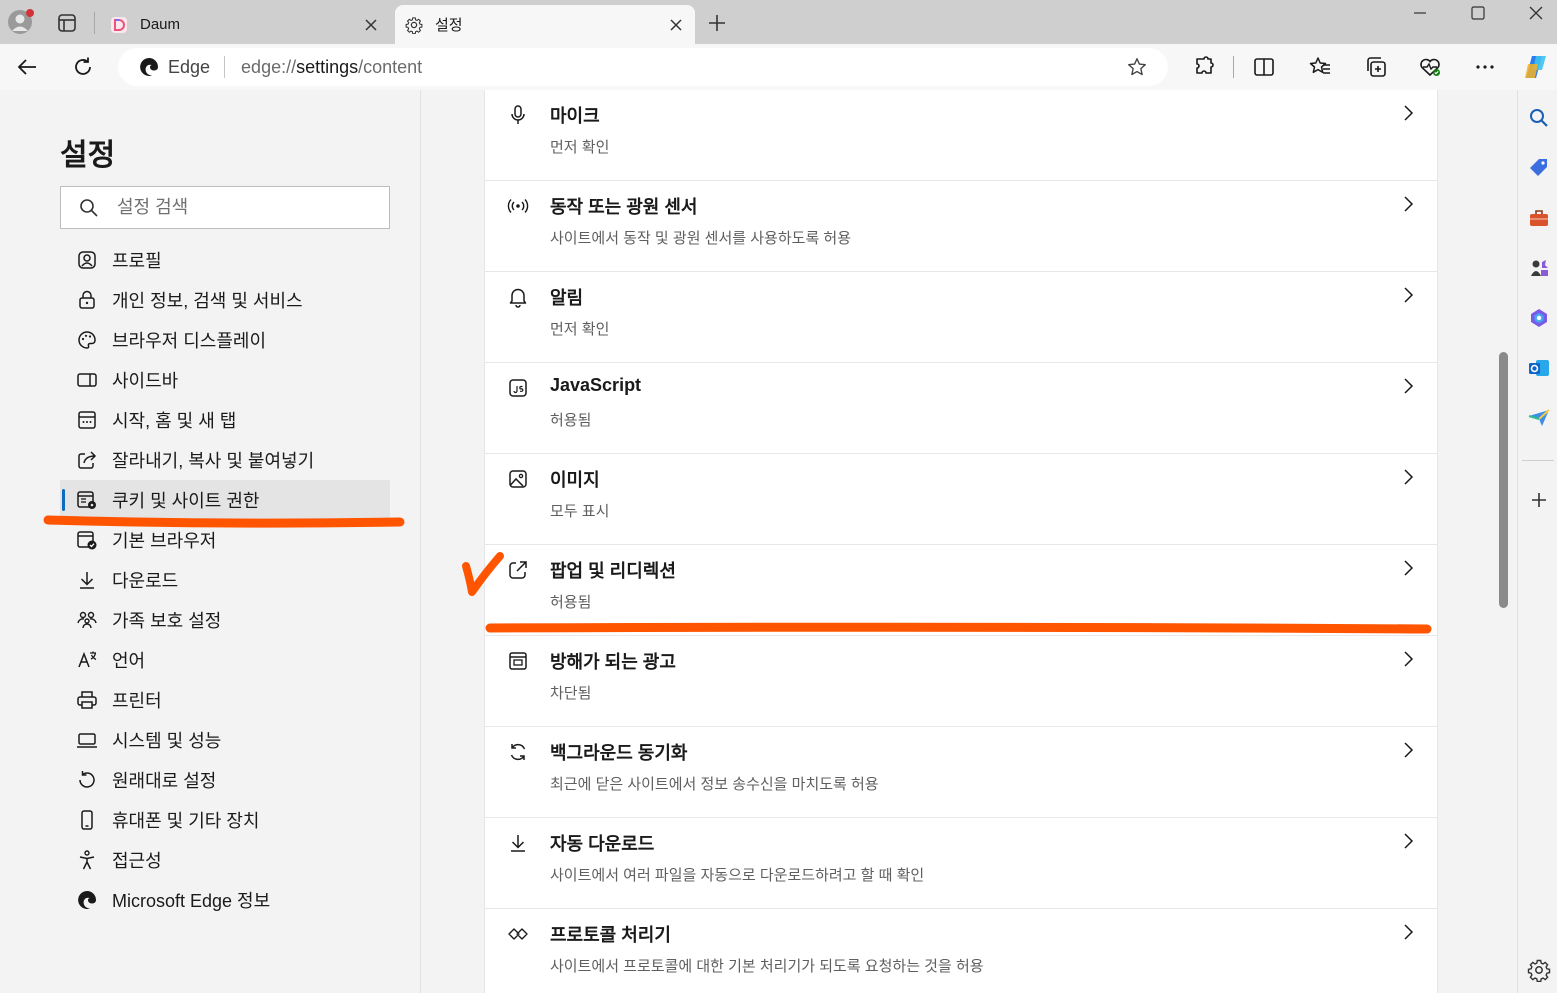  I want to click on profile-icon, so click(87, 260).